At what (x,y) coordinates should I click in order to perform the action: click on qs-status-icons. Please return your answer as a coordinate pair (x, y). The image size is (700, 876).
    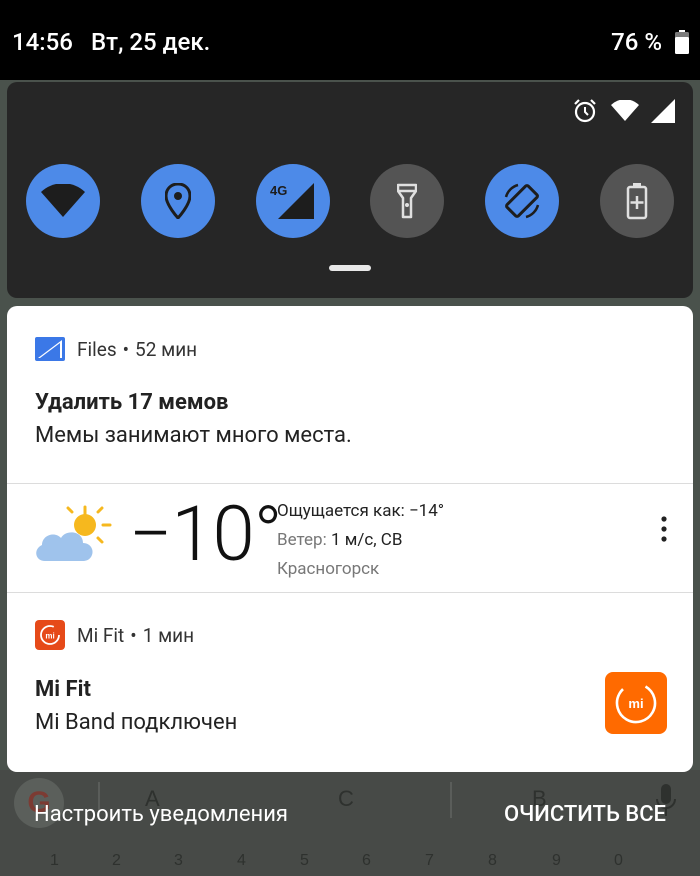
    Looking at the image, I should click on (628, 113).